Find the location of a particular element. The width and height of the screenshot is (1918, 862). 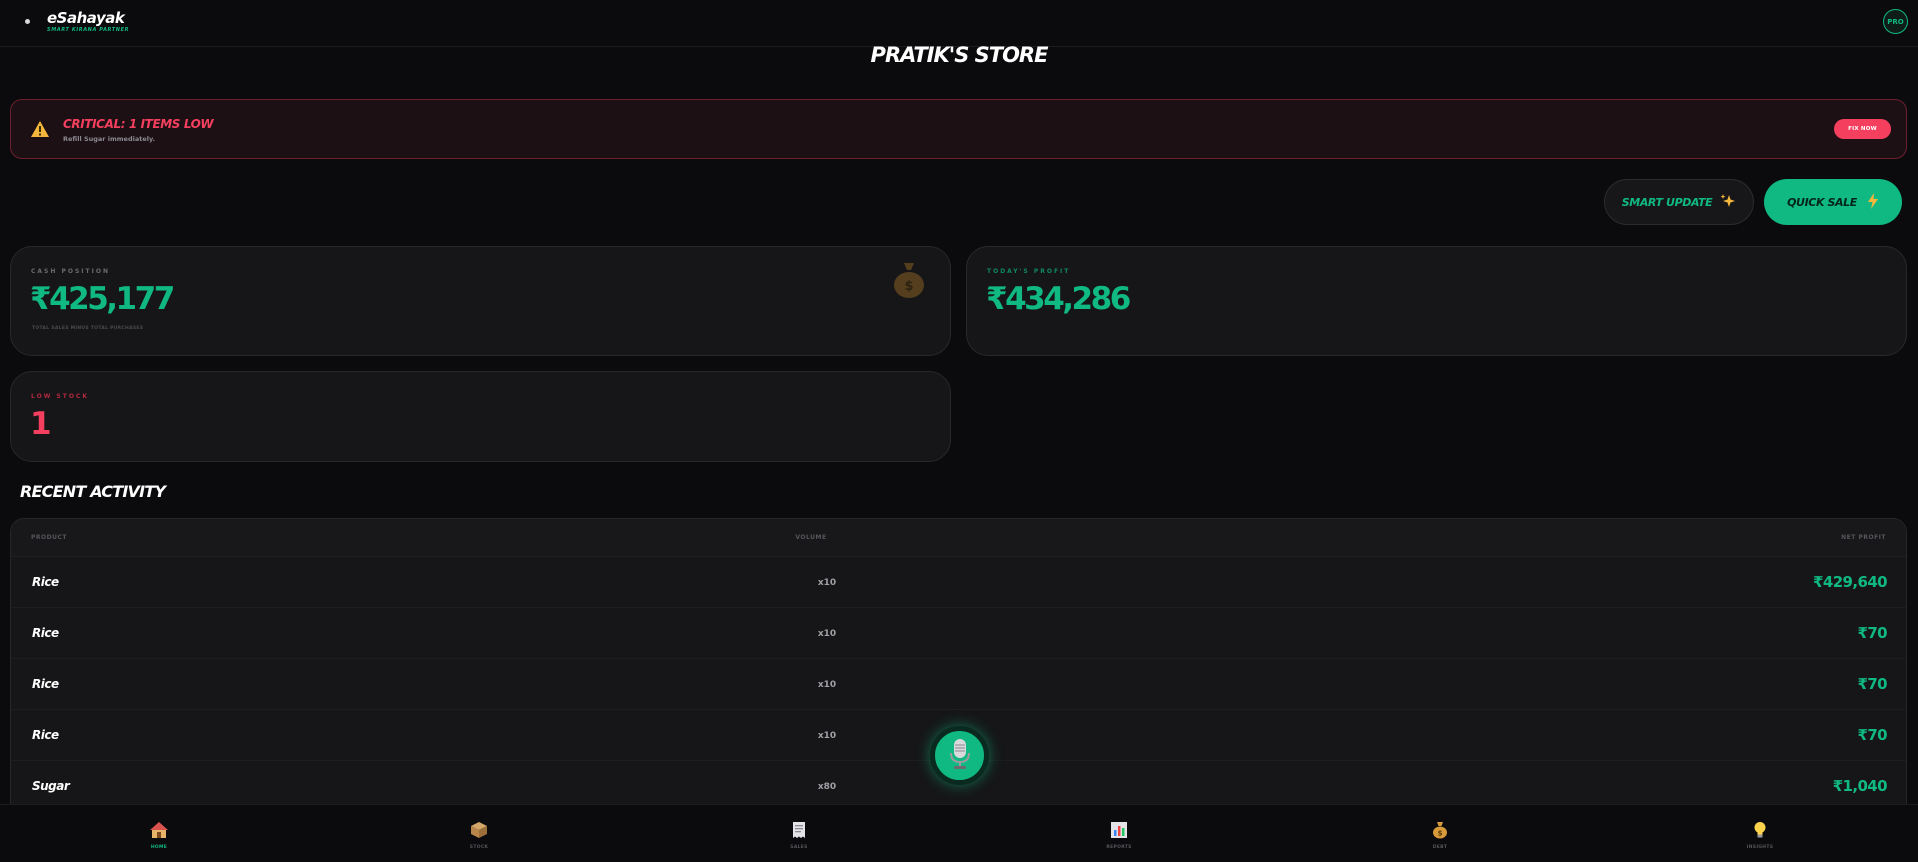

alert-title: CRITICAL: 1 ITEMS LOW is located at coordinates (138, 124).